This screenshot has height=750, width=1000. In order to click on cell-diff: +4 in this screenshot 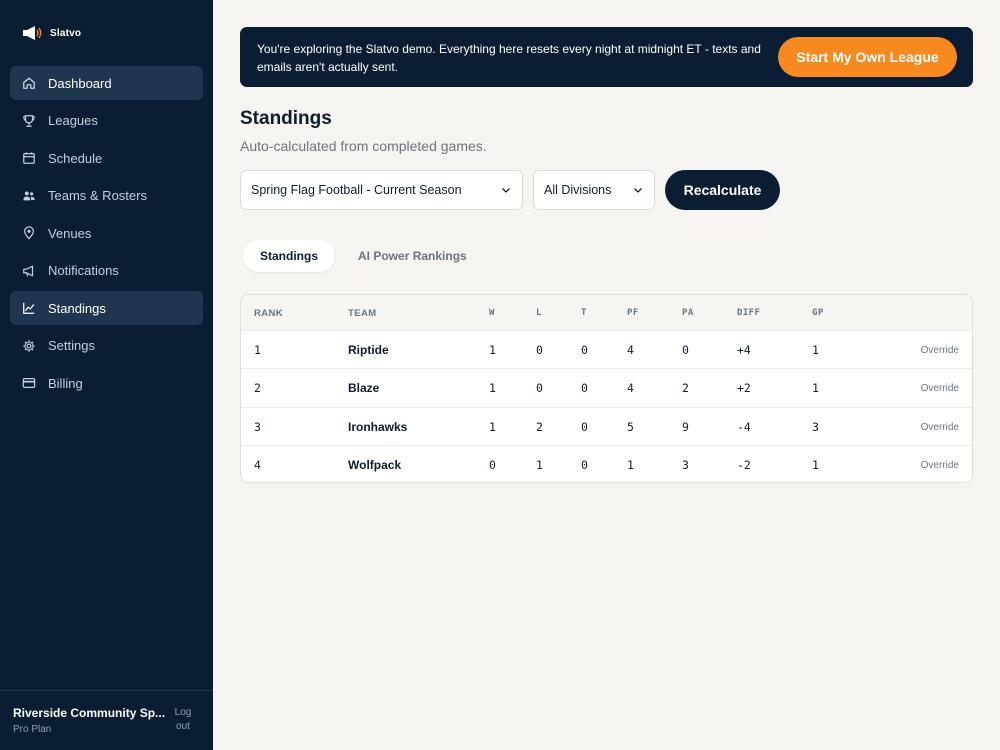, I will do `click(744, 350)`.